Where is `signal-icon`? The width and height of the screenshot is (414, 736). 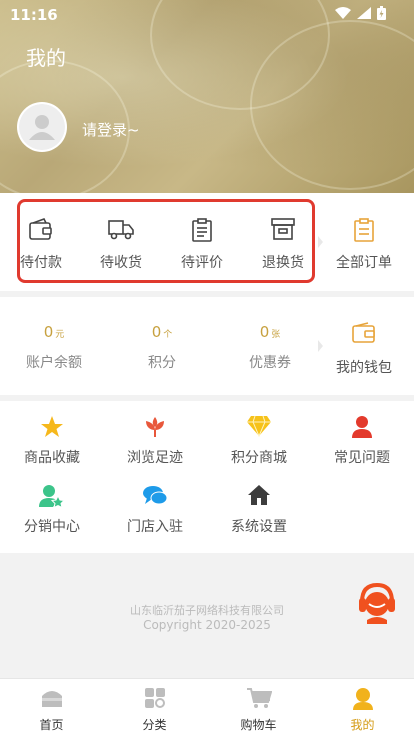
signal-icon is located at coordinates (364, 13).